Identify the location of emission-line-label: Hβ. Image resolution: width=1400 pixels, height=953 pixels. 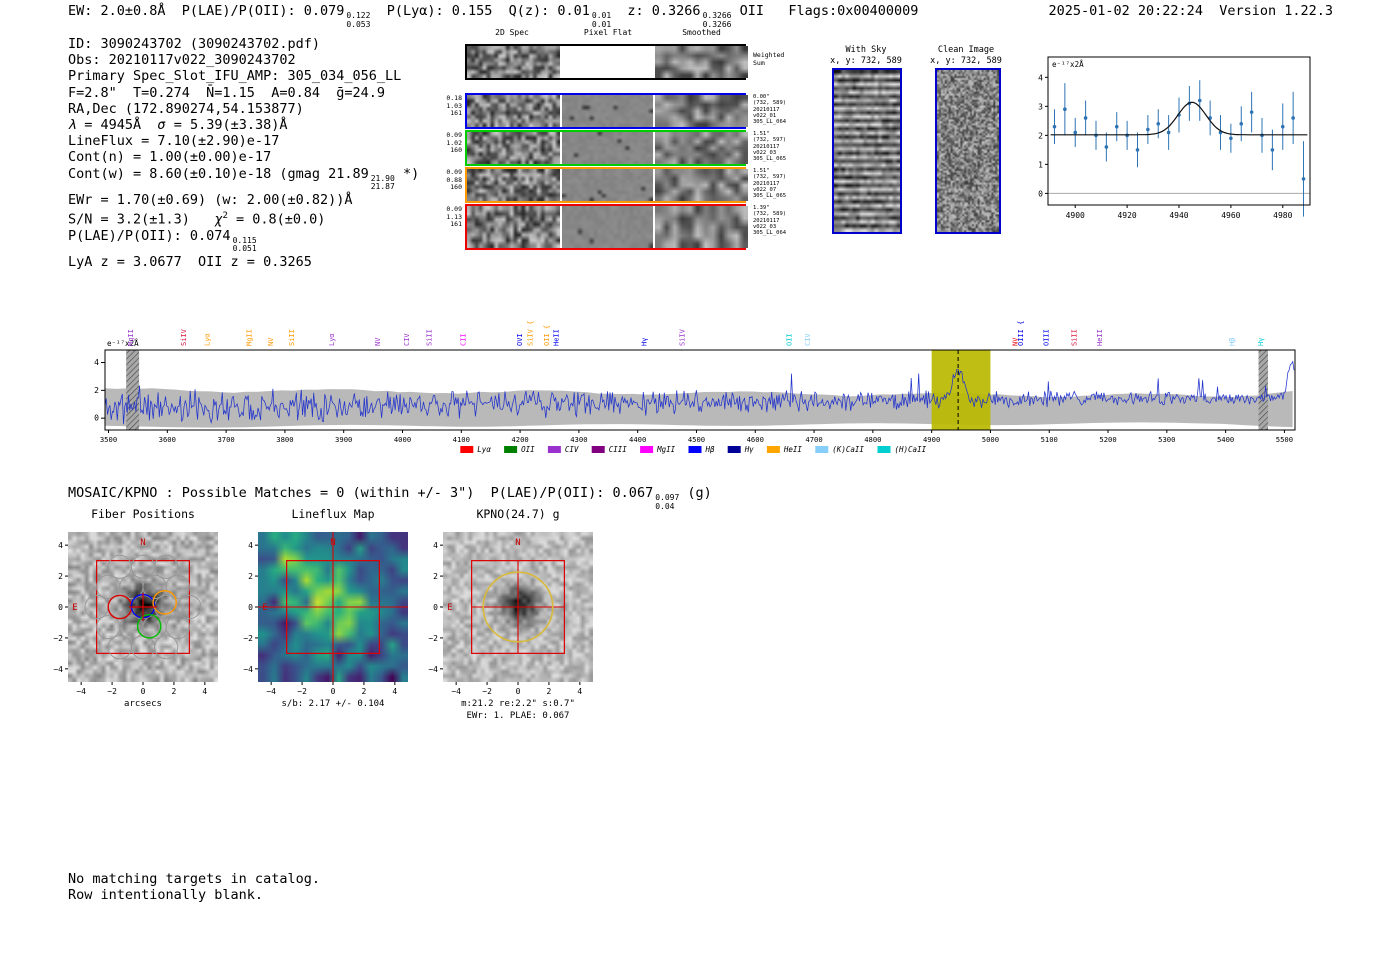
(1233, 342).